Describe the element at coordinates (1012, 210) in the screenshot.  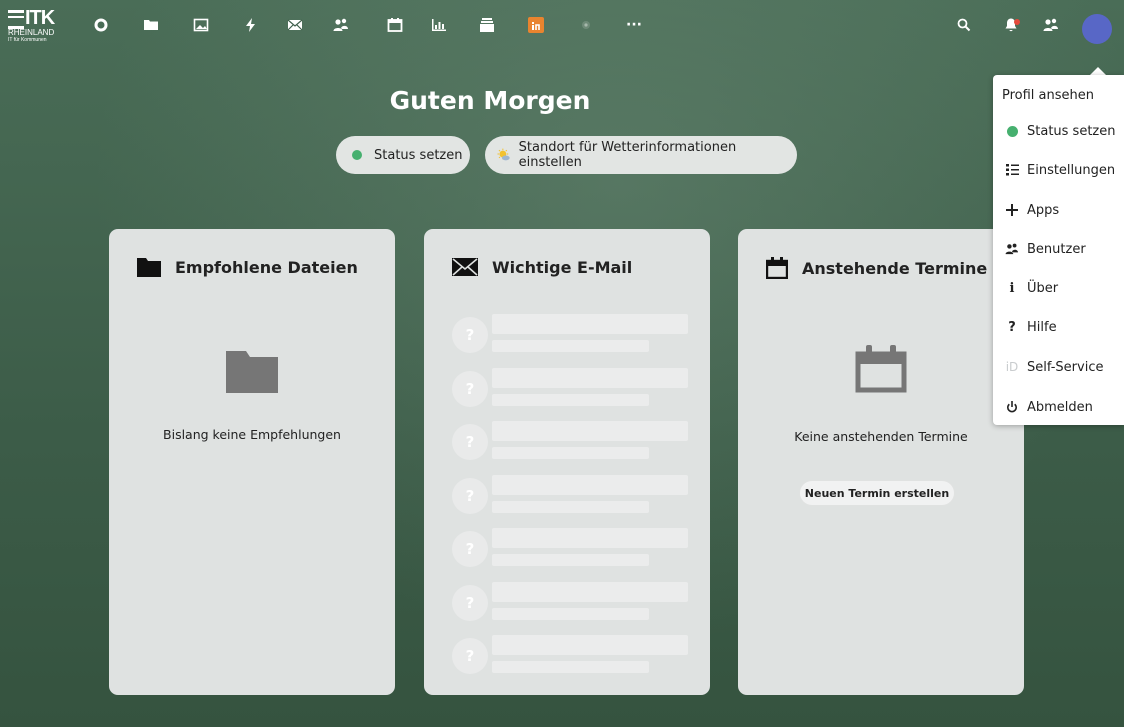
I see `plus-icon` at that location.